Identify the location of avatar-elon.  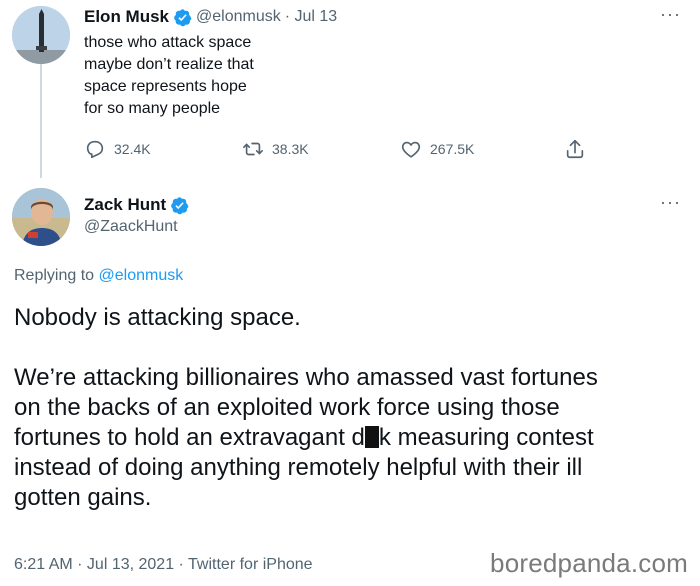
(41, 35).